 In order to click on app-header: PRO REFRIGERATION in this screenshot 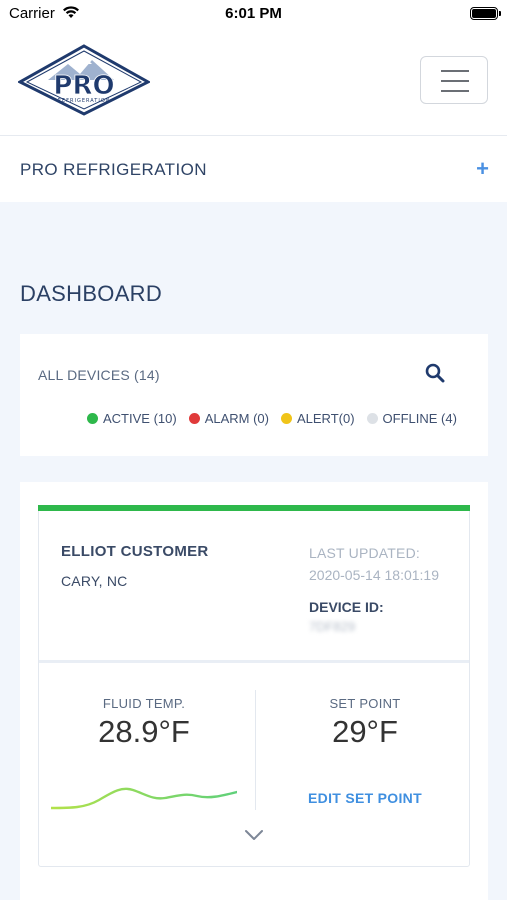, I will do `click(253, 82)`.